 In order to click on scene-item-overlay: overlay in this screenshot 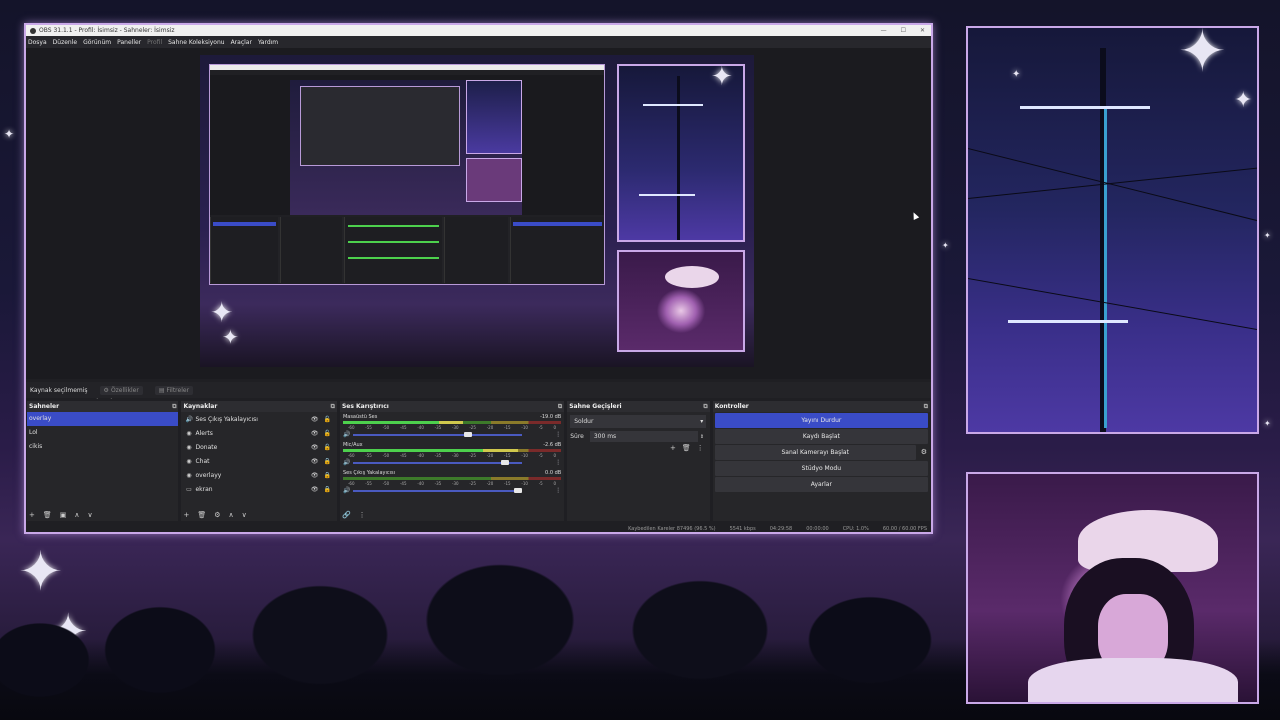, I will do `click(103, 419)`.